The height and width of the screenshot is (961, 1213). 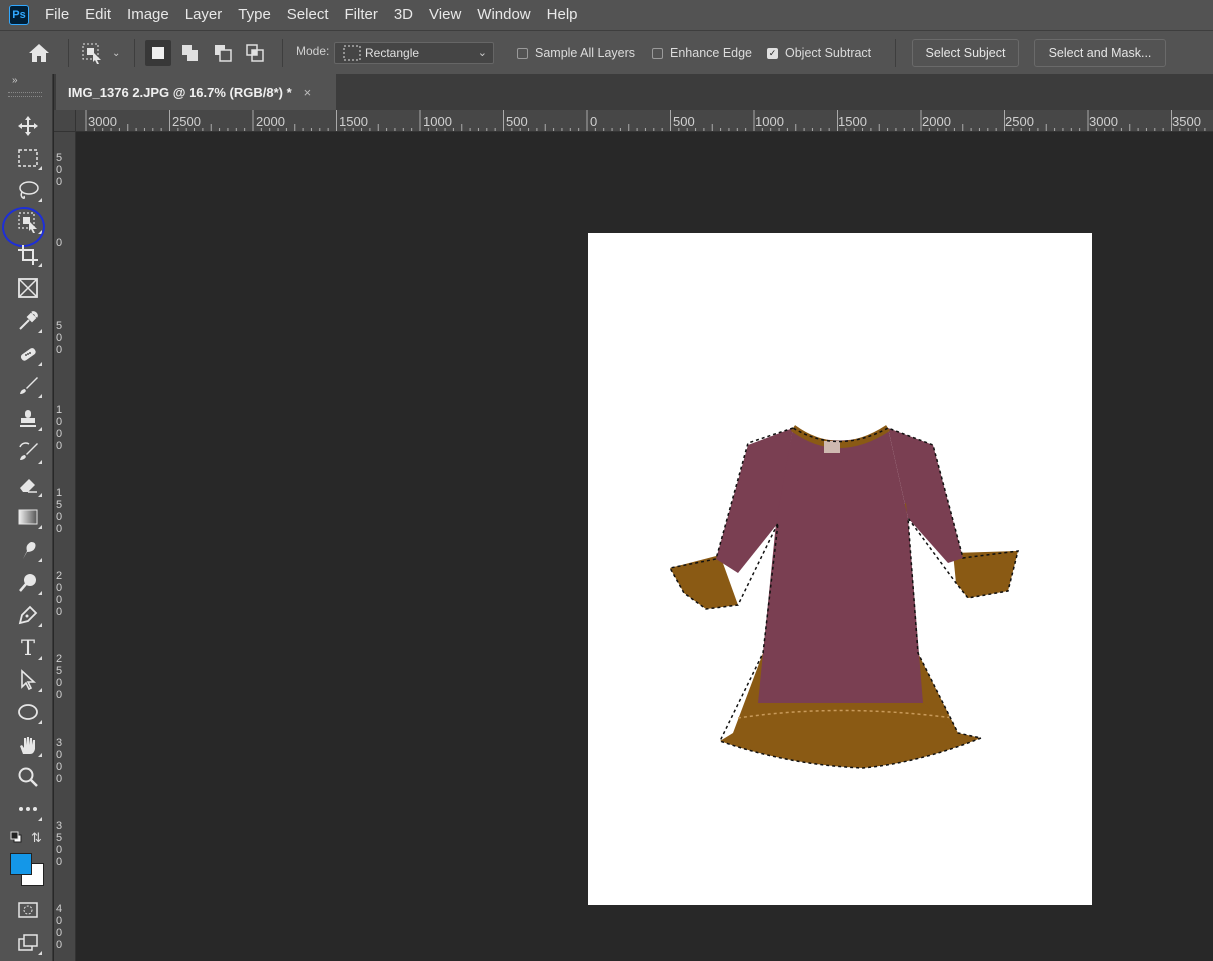 I want to click on frame-icon, so click(x=28, y=288).